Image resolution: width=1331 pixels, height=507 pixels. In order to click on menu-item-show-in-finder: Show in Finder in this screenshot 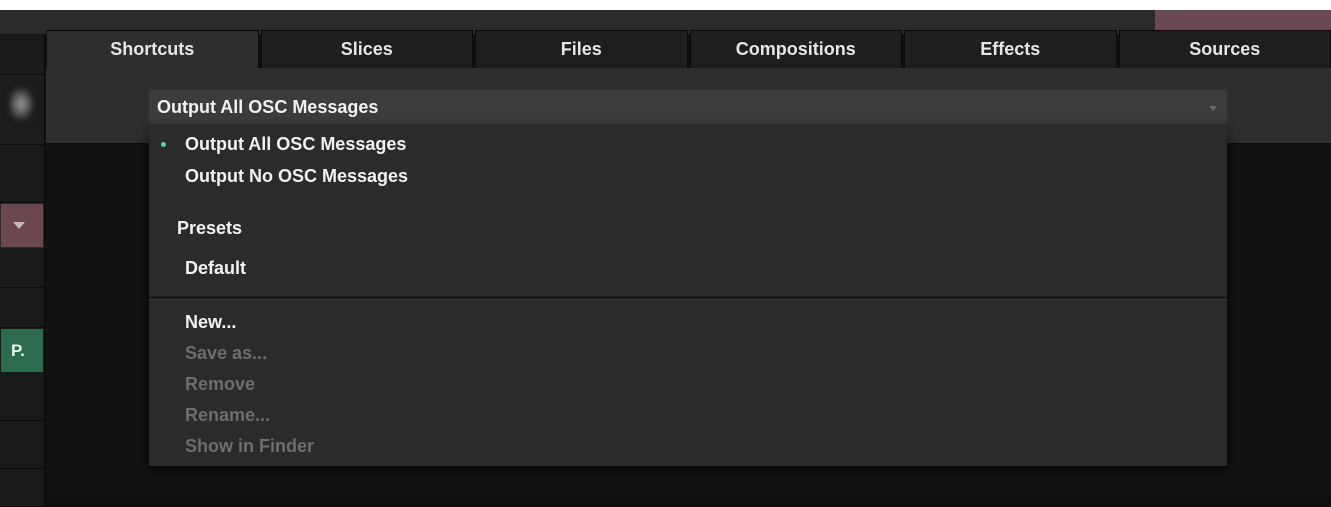, I will do `click(249, 446)`.